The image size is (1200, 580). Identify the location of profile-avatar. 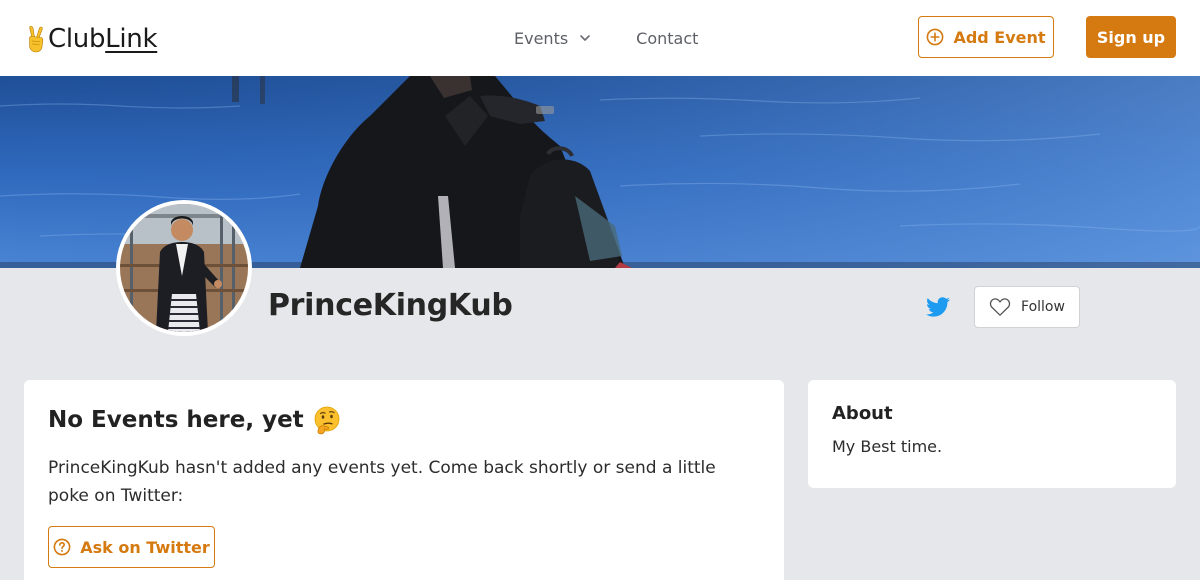
(184, 268).